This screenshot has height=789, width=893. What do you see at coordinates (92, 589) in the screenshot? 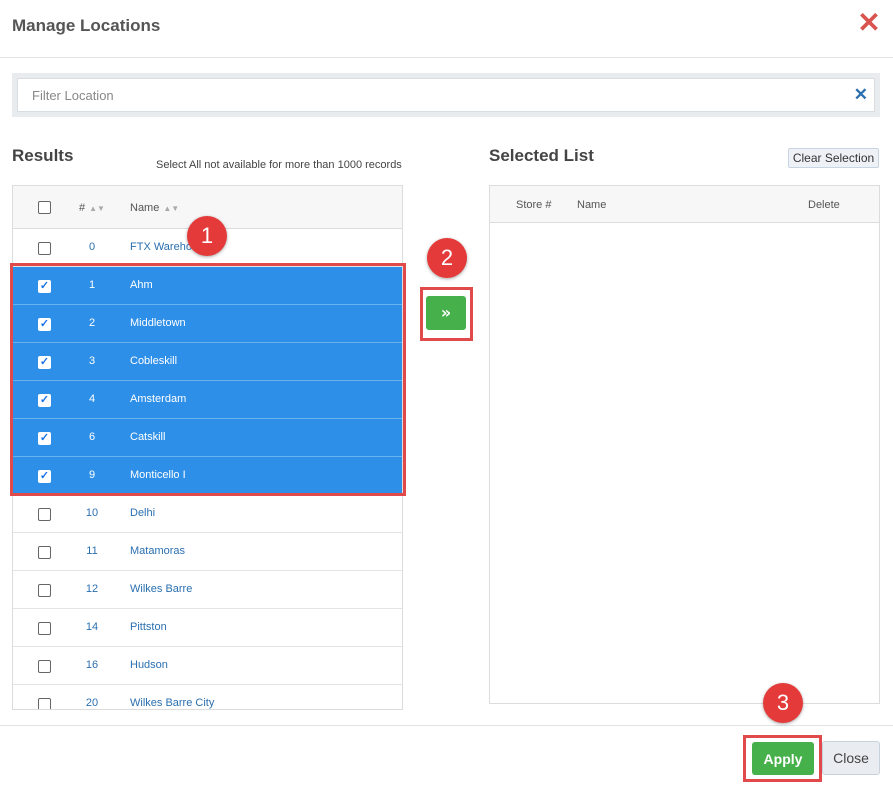
I see `row-number: 12` at bounding box center [92, 589].